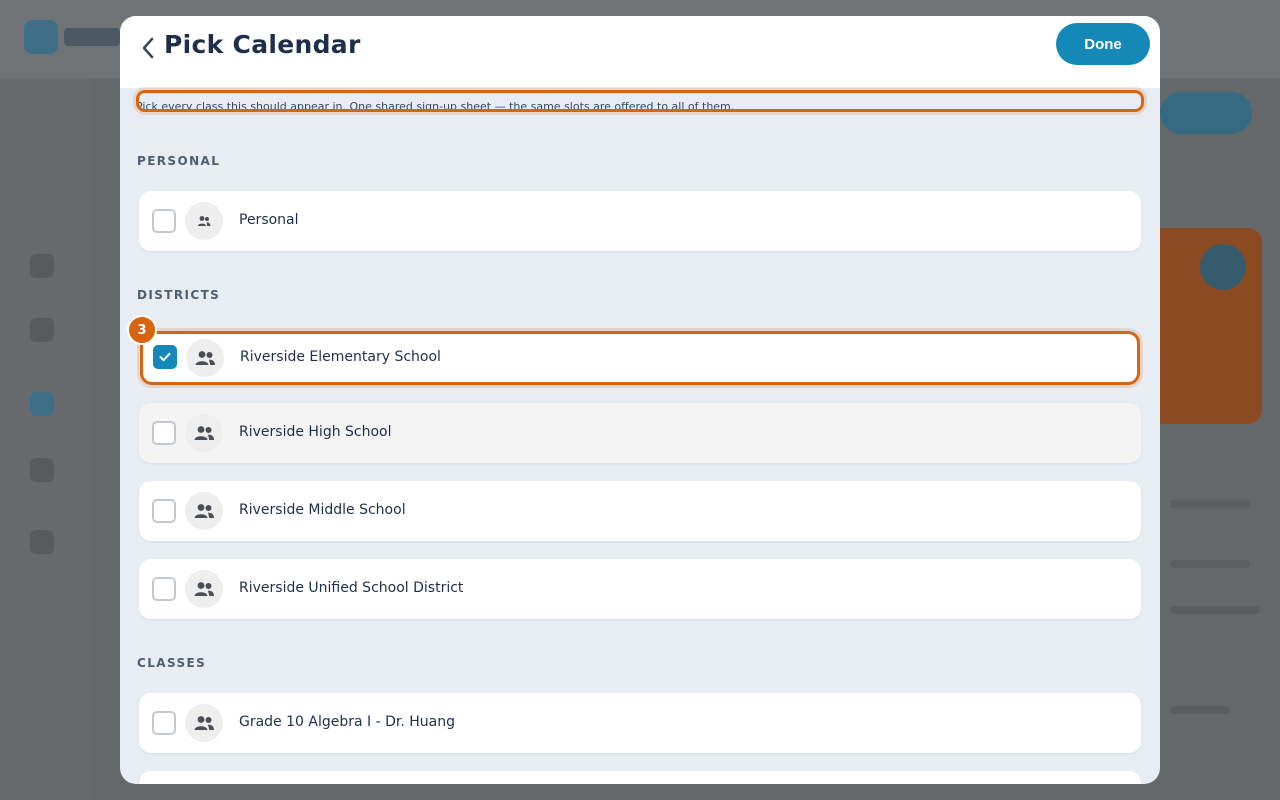  Describe the element at coordinates (340, 357) in the screenshot. I see `calendar-row-label: Riverside Elementary School` at that location.